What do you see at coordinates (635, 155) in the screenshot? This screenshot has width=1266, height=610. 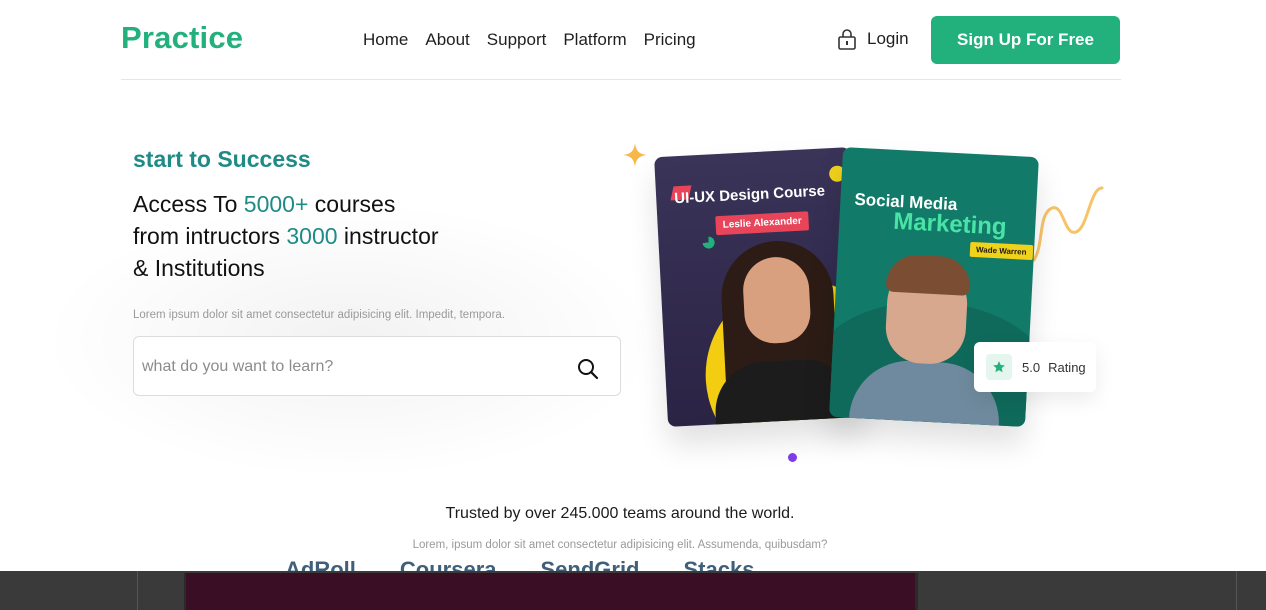 I see `sparkle-icon` at bounding box center [635, 155].